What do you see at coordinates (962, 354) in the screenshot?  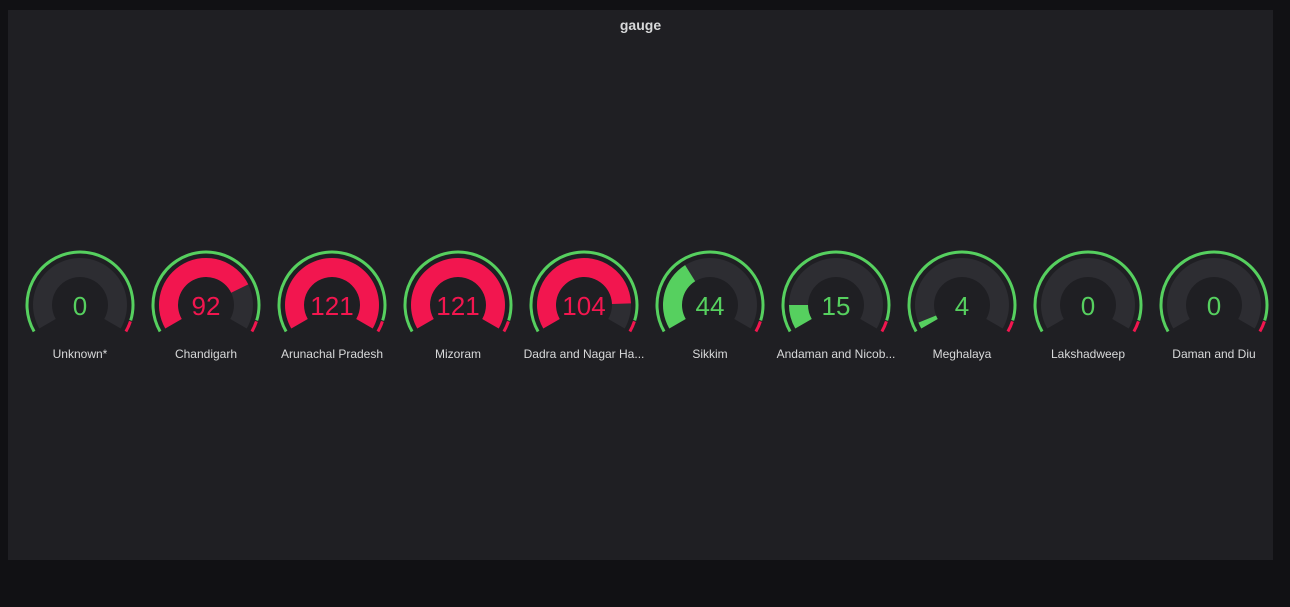 I see `gauge-label: Meghalaya` at bounding box center [962, 354].